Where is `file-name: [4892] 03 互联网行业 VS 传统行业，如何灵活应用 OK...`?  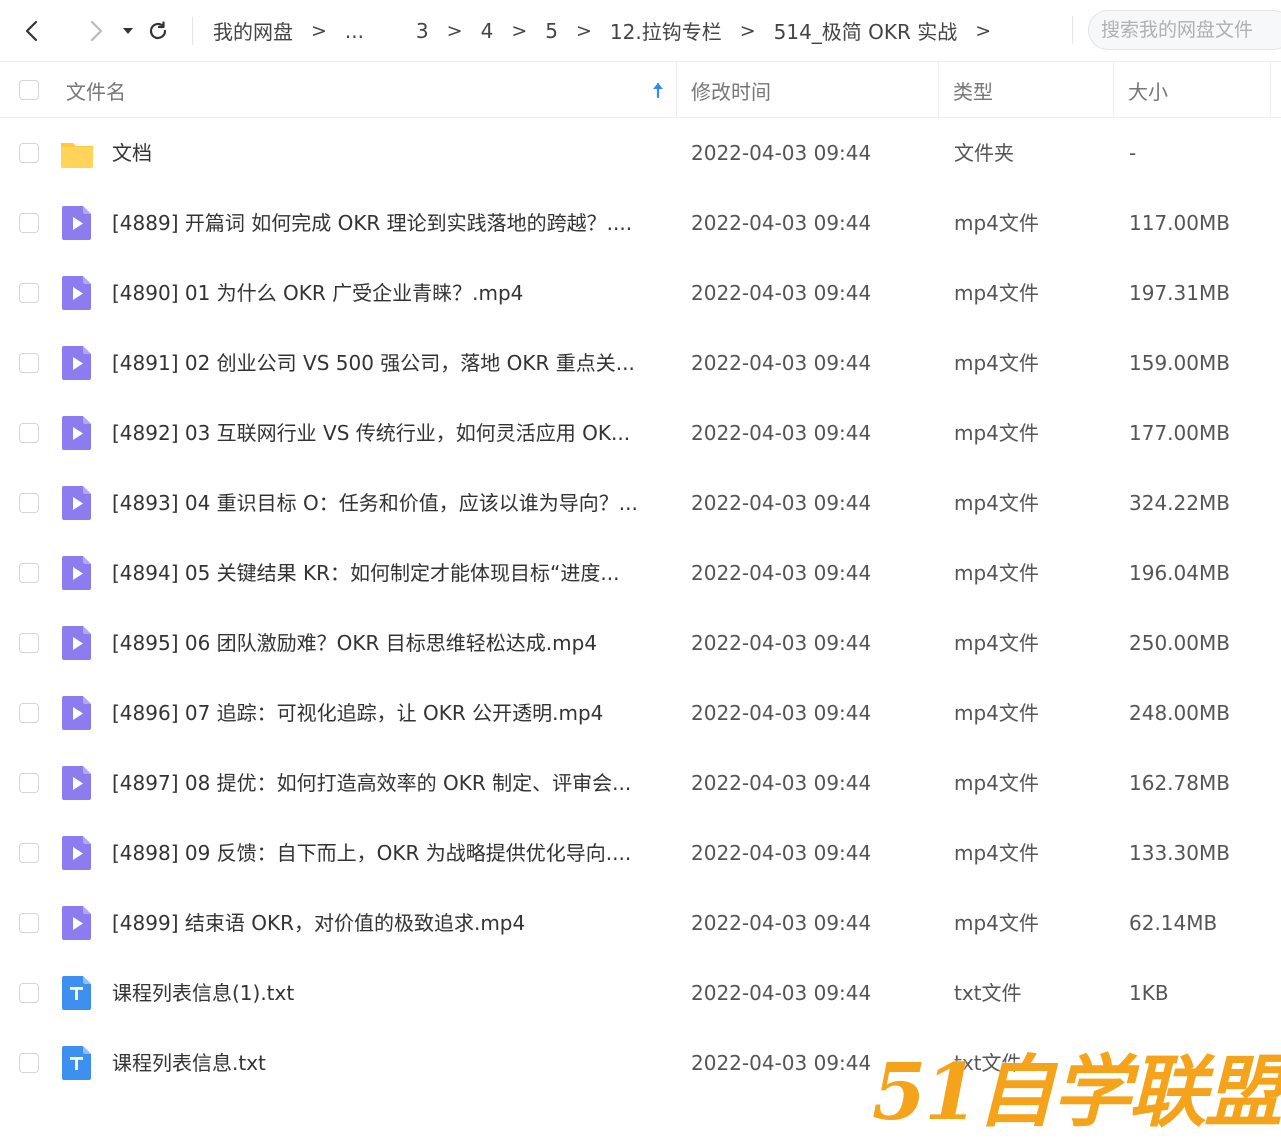
file-name: [4892] 03 互联网行业 VS 传统行业，如何灵活应用 OK... is located at coordinates (392, 433).